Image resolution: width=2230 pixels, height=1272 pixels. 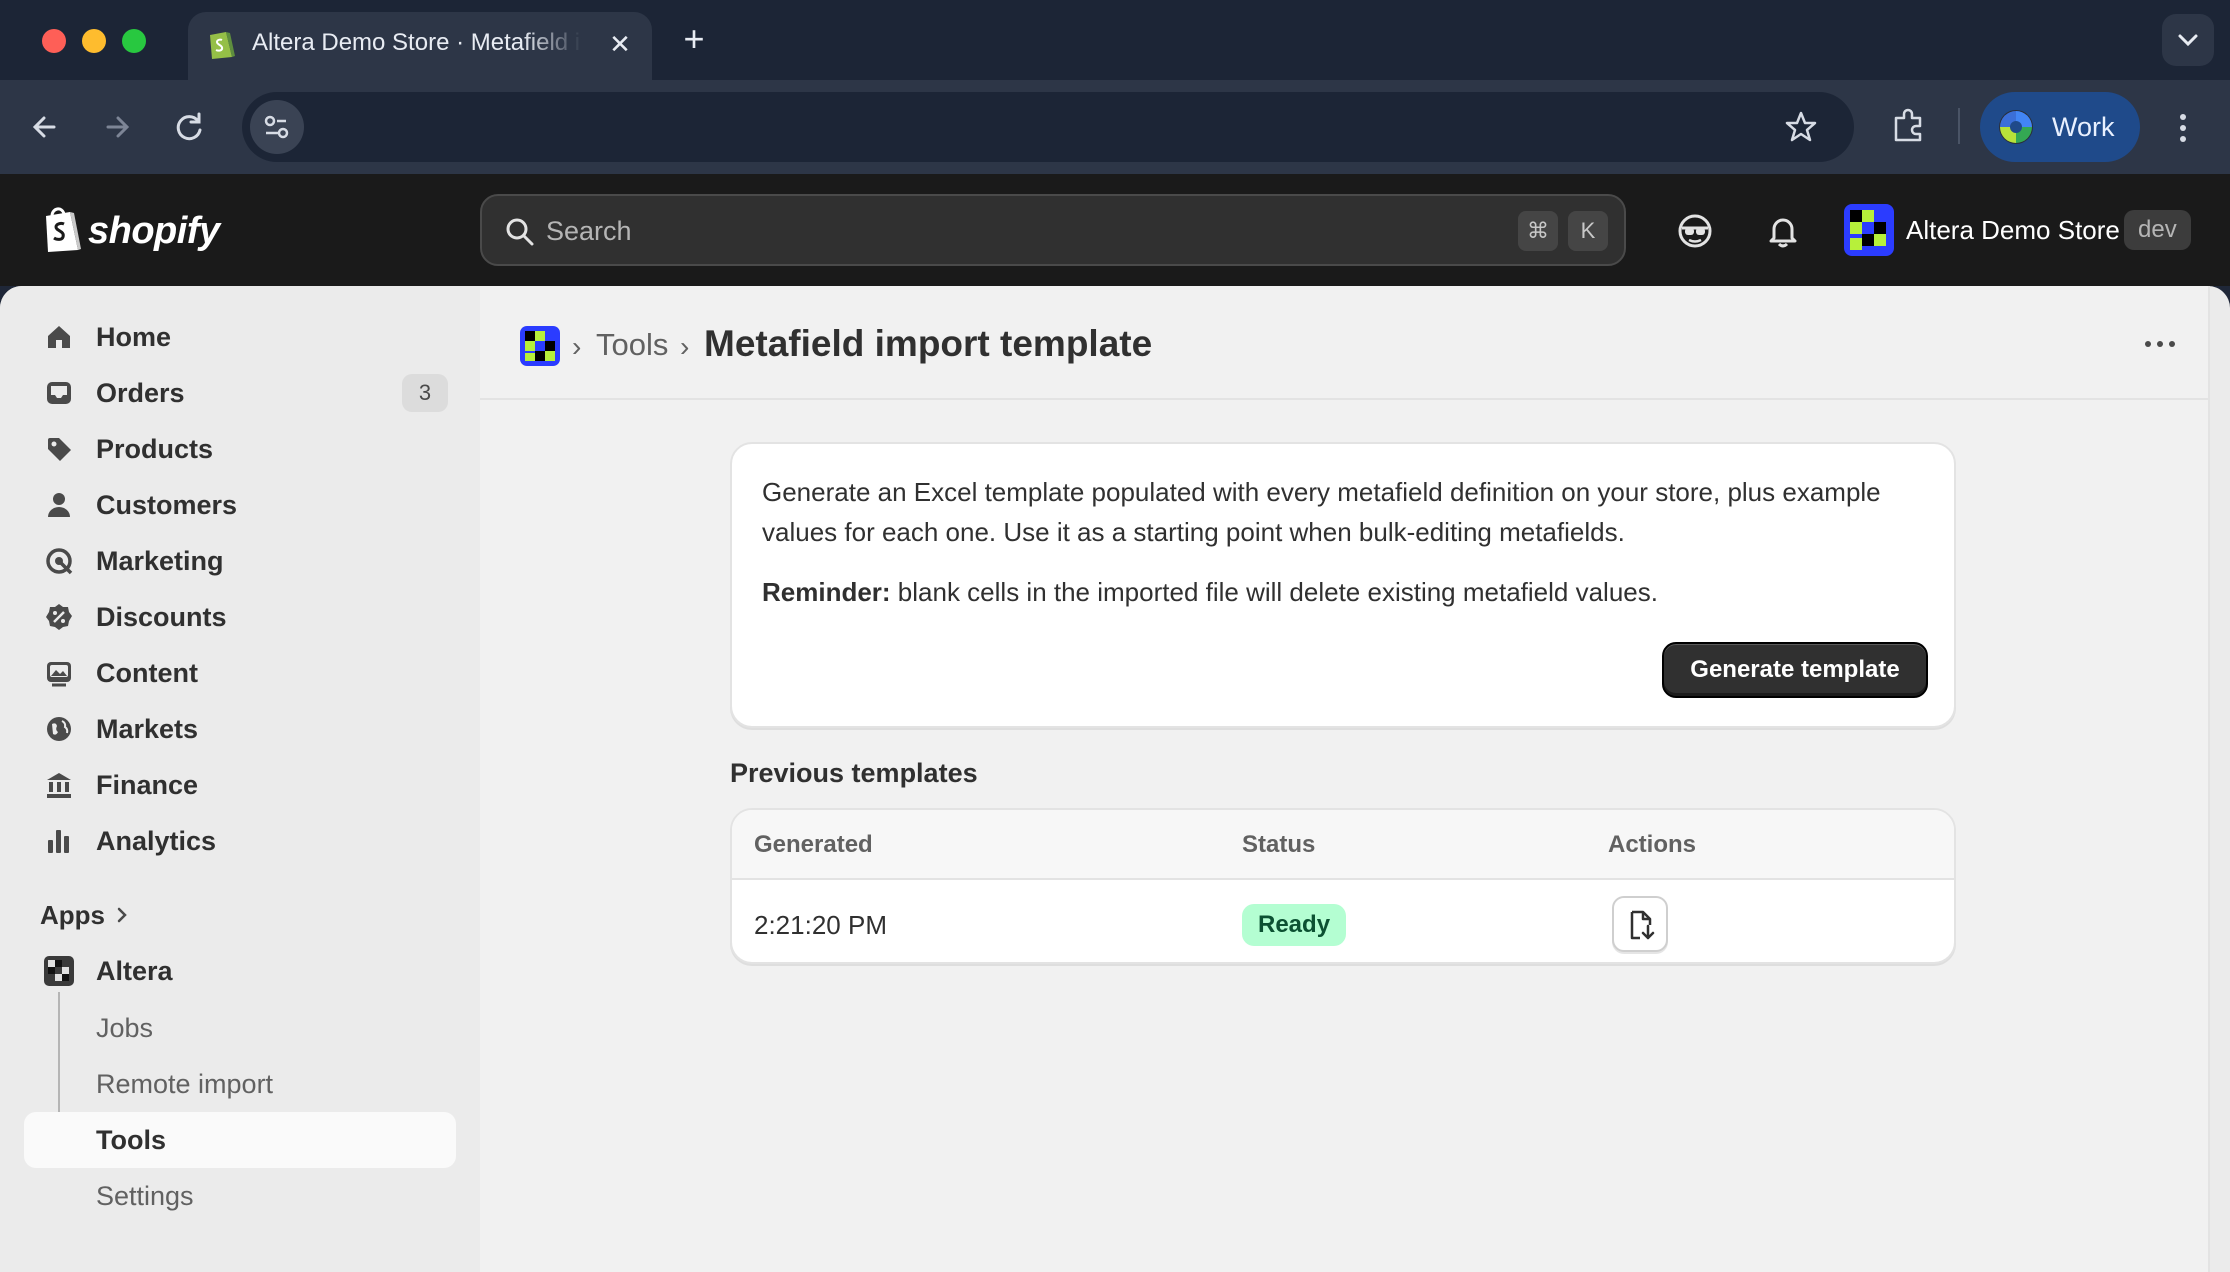 What do you see at coordinates (134, 971) in the screenshot?
I see `sidebar-item-label: Altera` at bounding box center [134, 971].